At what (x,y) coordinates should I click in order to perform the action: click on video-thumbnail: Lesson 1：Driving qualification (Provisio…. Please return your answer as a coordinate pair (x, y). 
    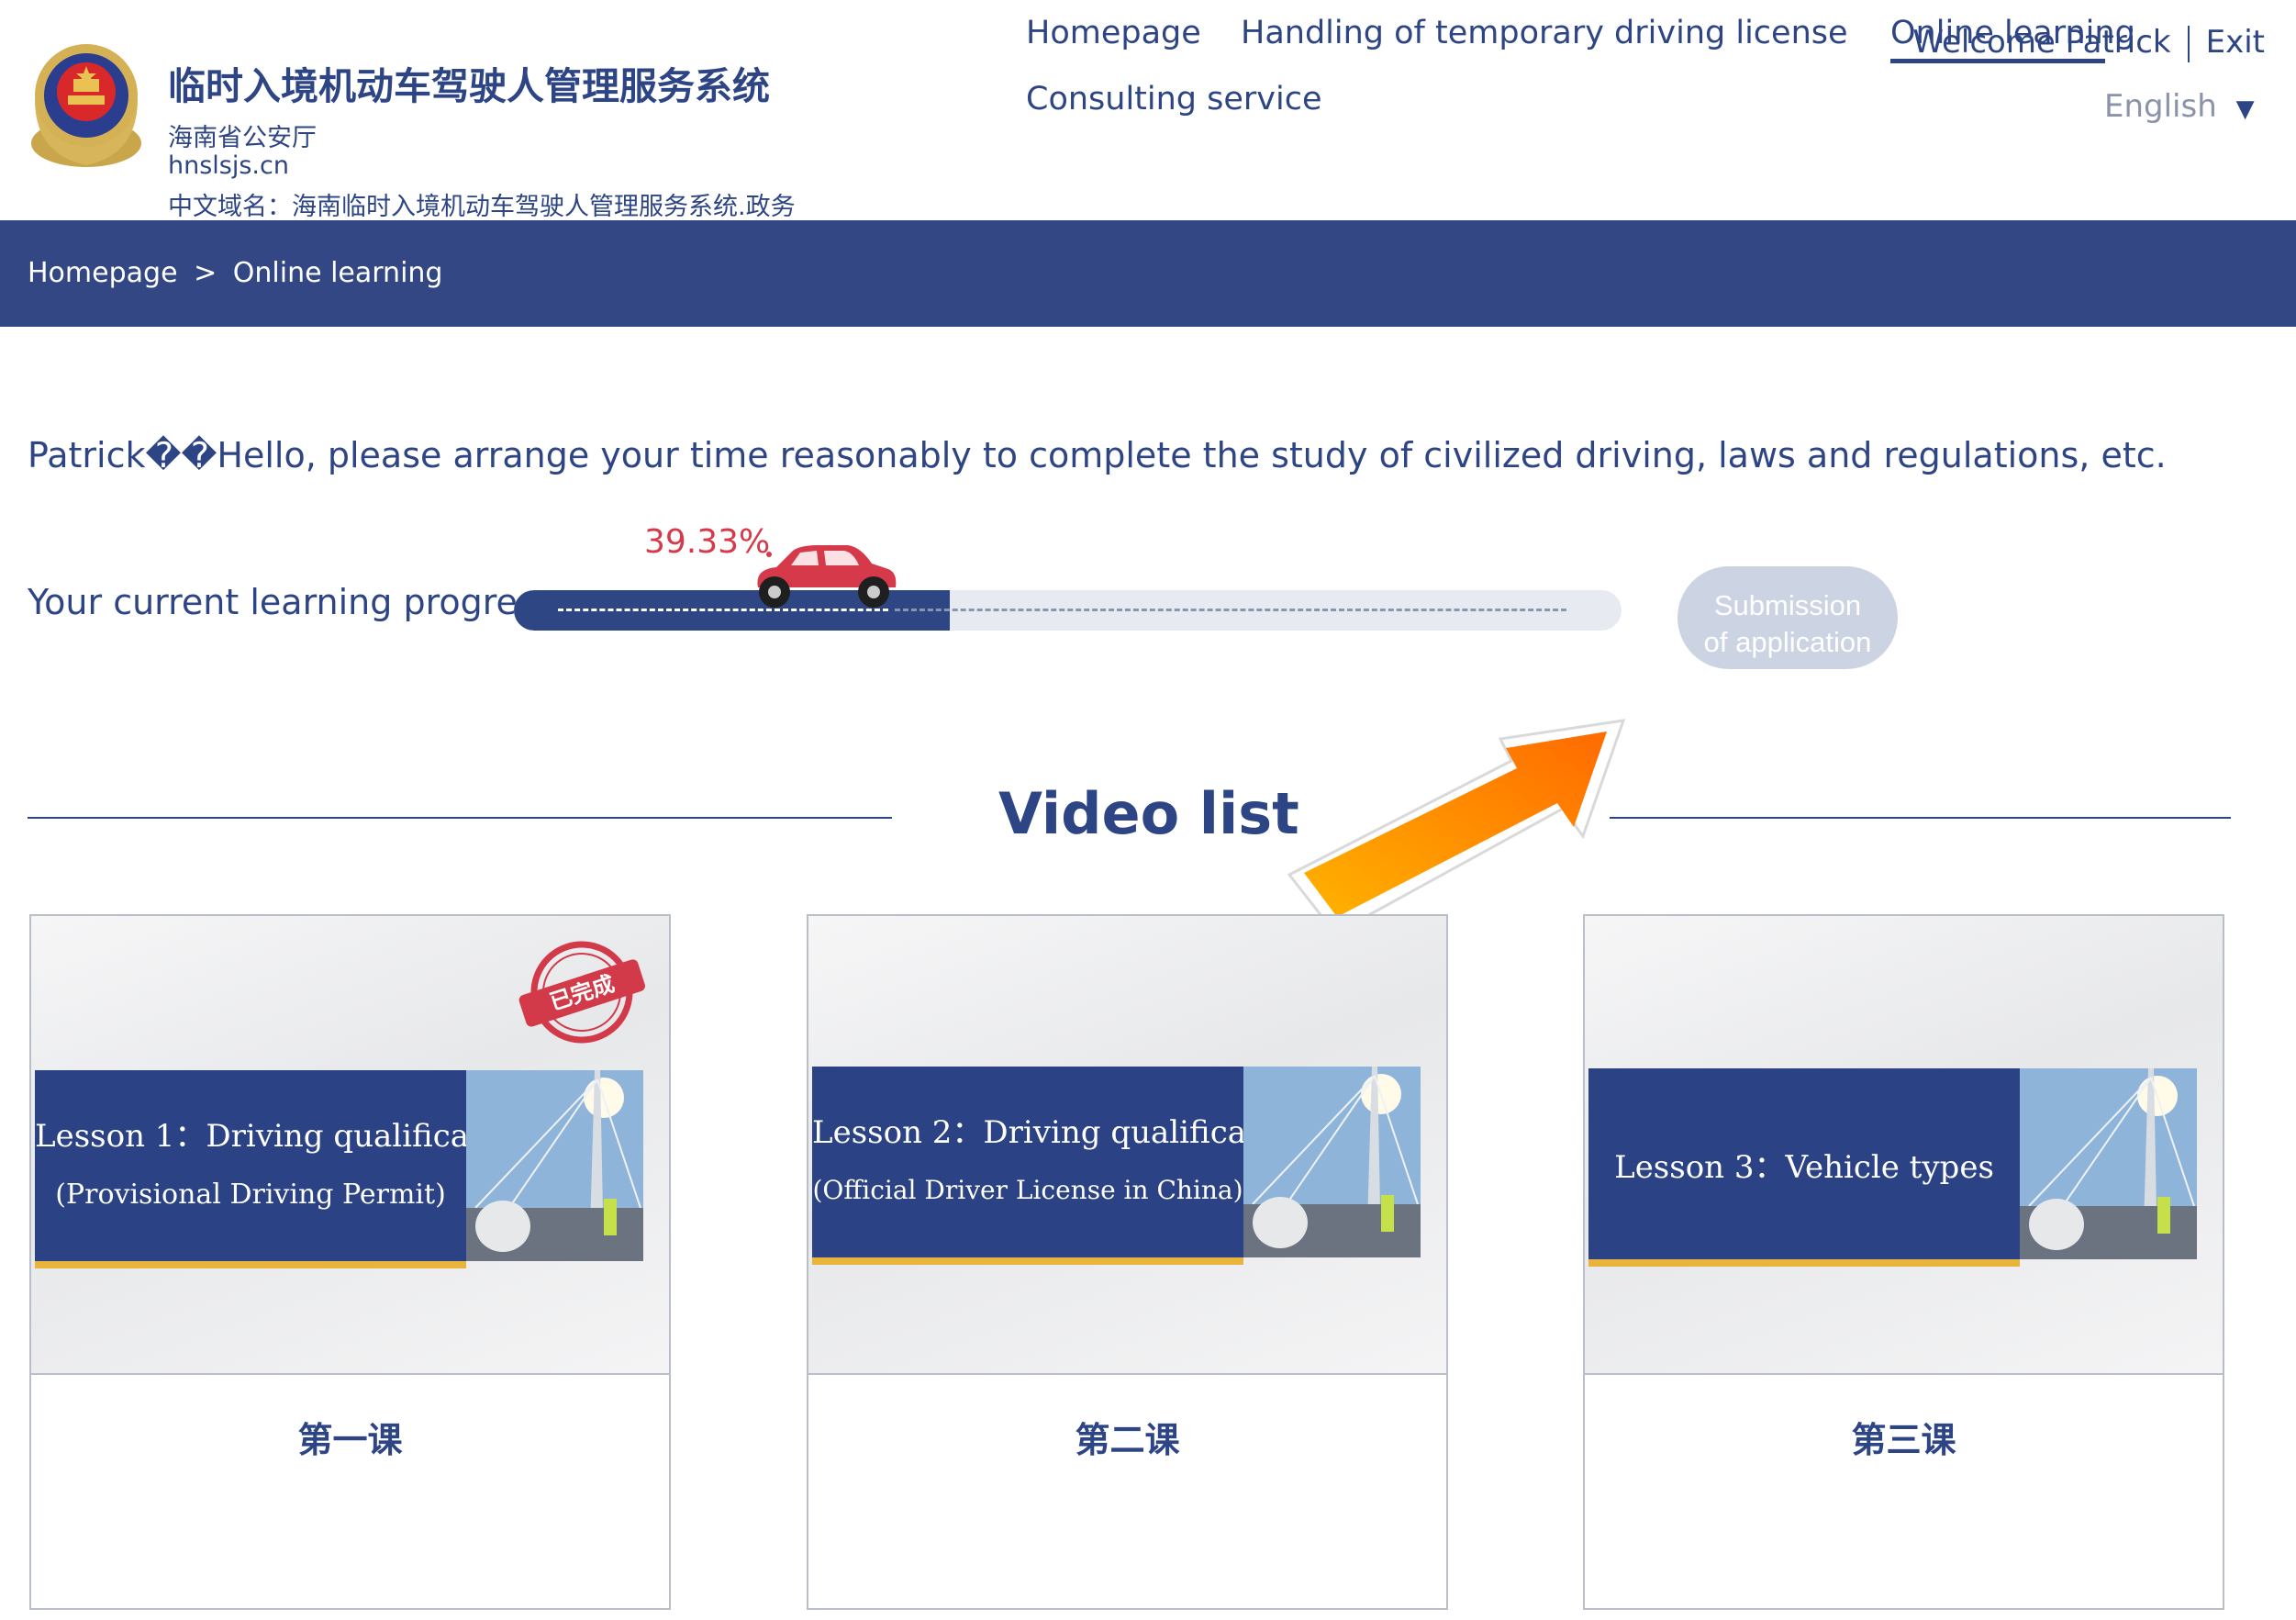
    Looking at the image, I should click on (350, 1145).